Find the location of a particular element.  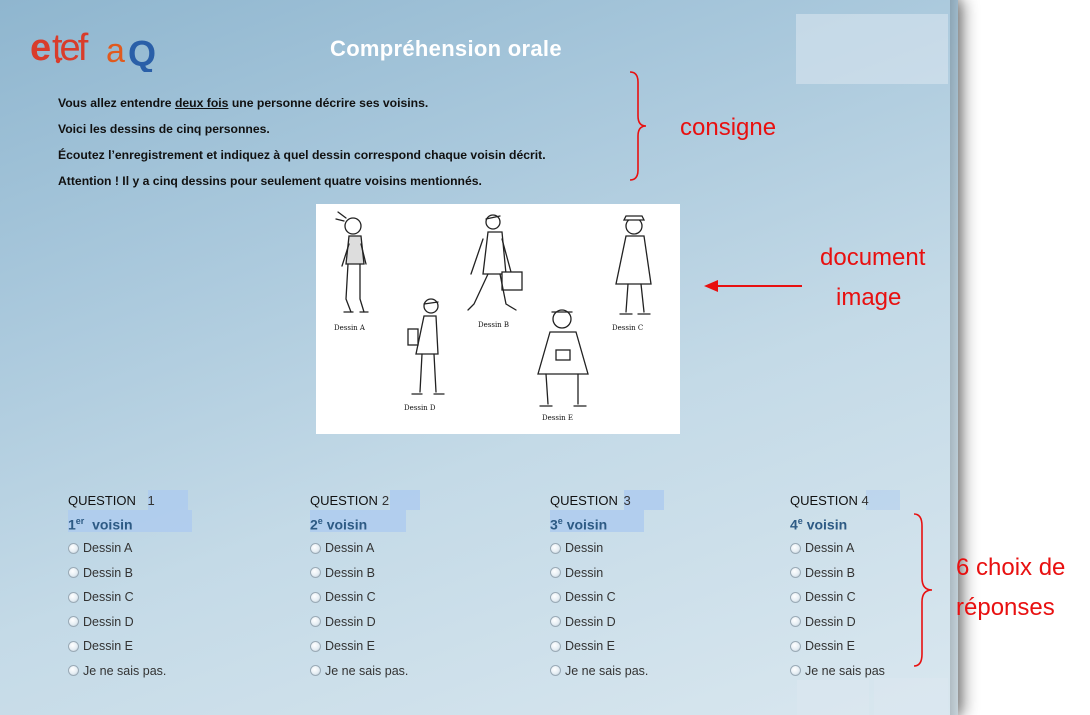

question-subtitle: 3e voisin is located at coordinates (650, 521).